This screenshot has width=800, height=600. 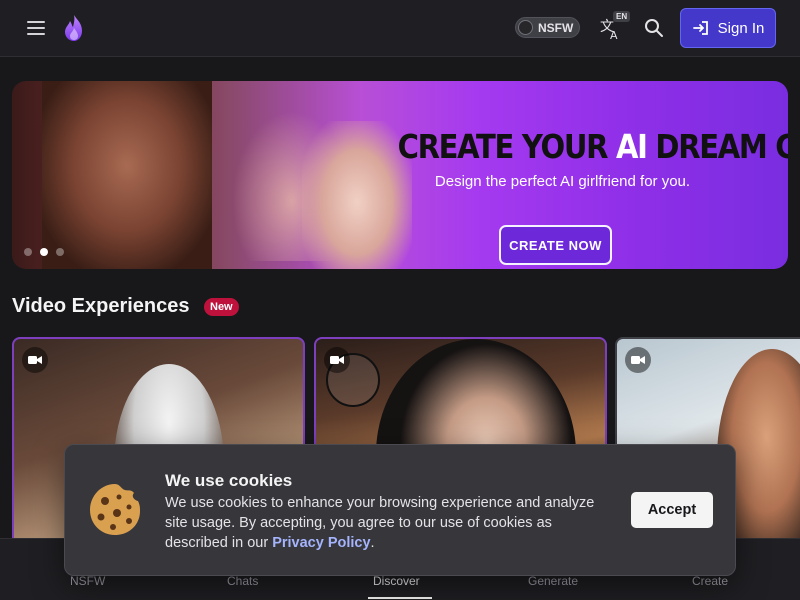 What do you see at coordinates (87, 581) in the screenshot?
I see `nav-item-nsfw: NSFW` at bounding box center [87, 581].